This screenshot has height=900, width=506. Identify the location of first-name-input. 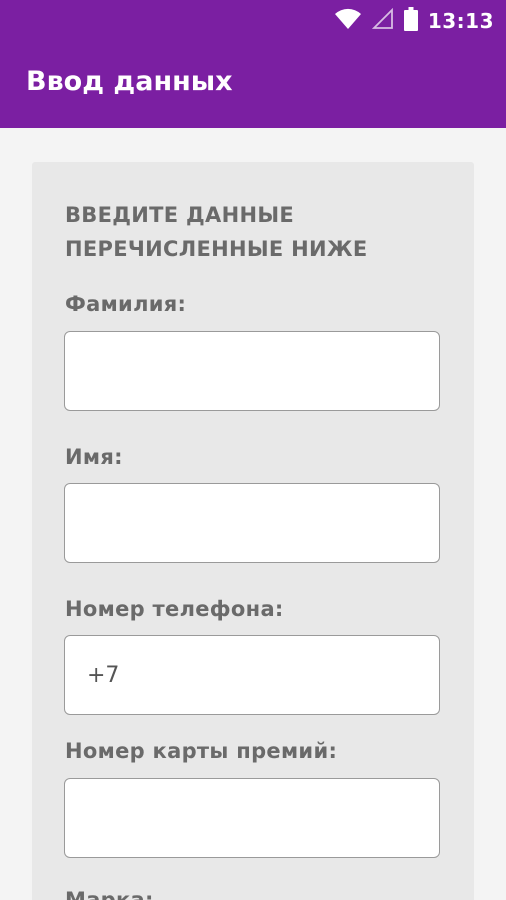
(252, 523).